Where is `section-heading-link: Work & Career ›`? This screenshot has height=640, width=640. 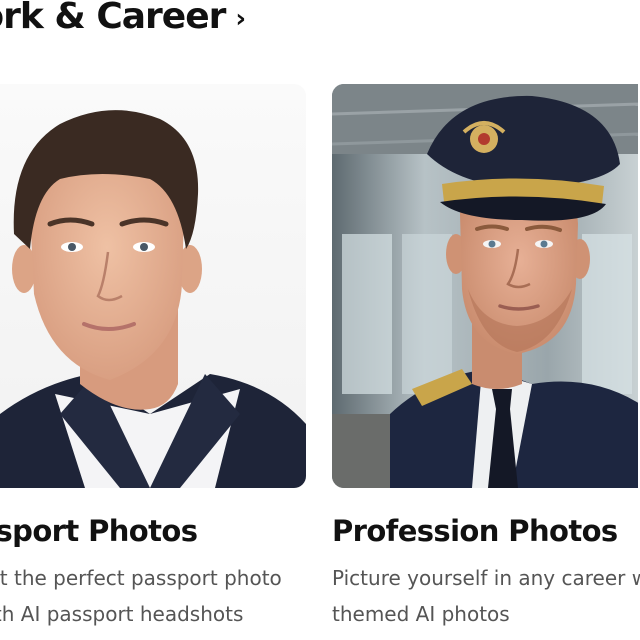
section-heading-link: Work & Career › is located at coordinates (123, 18).